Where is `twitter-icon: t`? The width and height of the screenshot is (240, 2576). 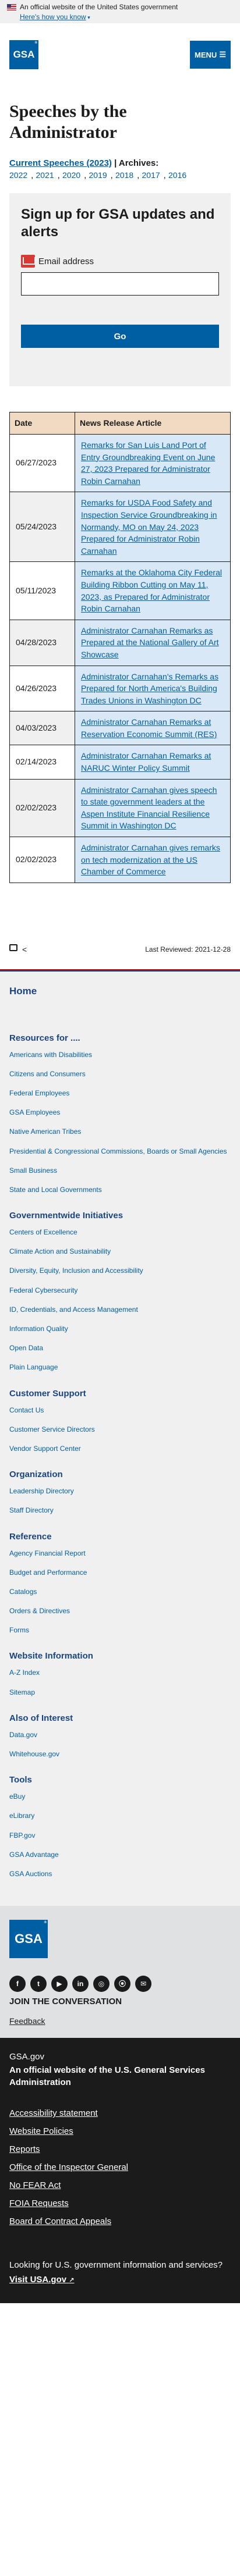
twitter-icon: t is located at coordinates (38, 1985).